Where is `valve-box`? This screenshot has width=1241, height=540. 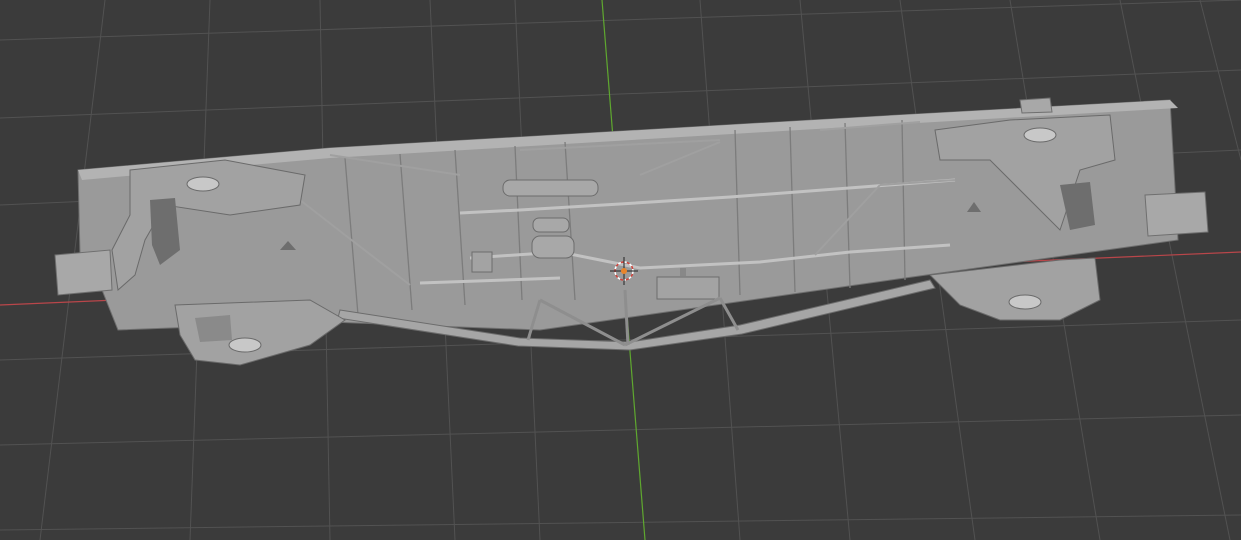
valve-box is located at coordinates (482, 262).